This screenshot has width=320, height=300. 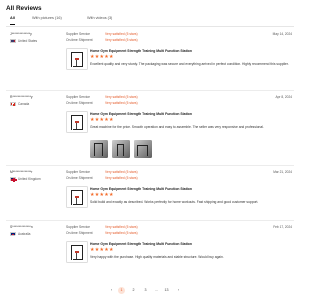 I want to click on country-name: Canada, so click(x=24, y=104).